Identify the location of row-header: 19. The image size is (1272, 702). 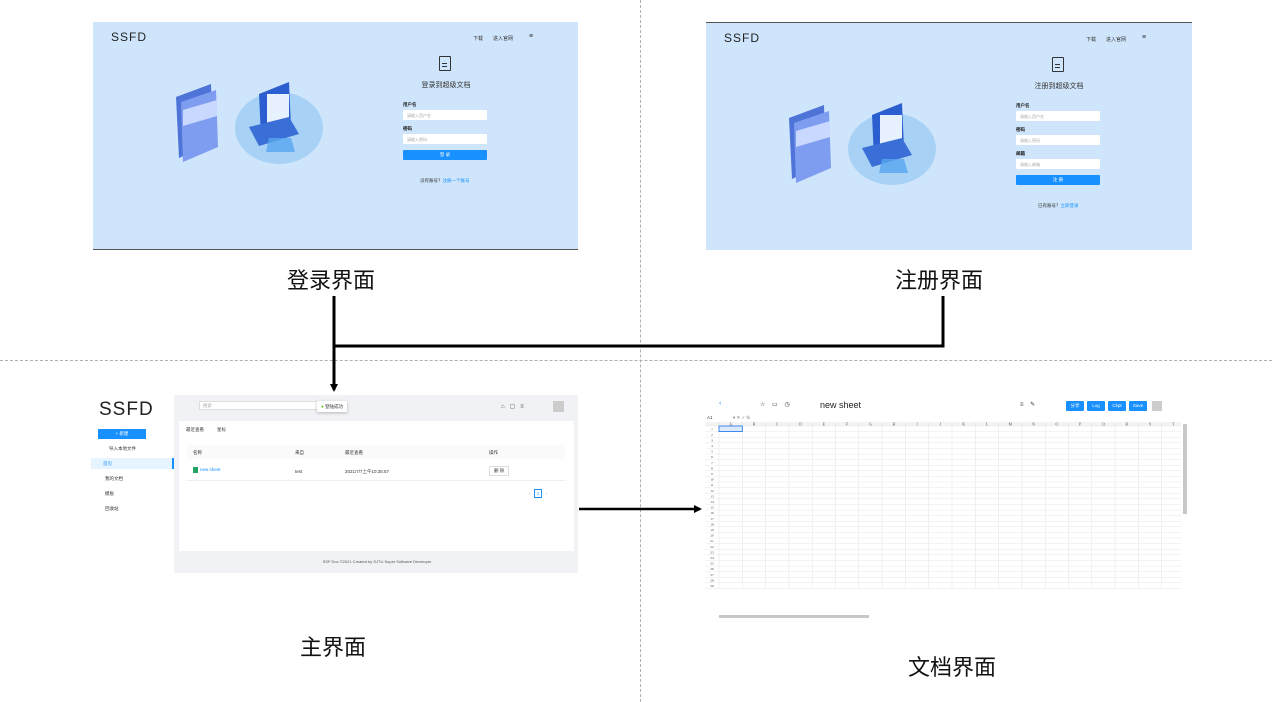
(712, 530).